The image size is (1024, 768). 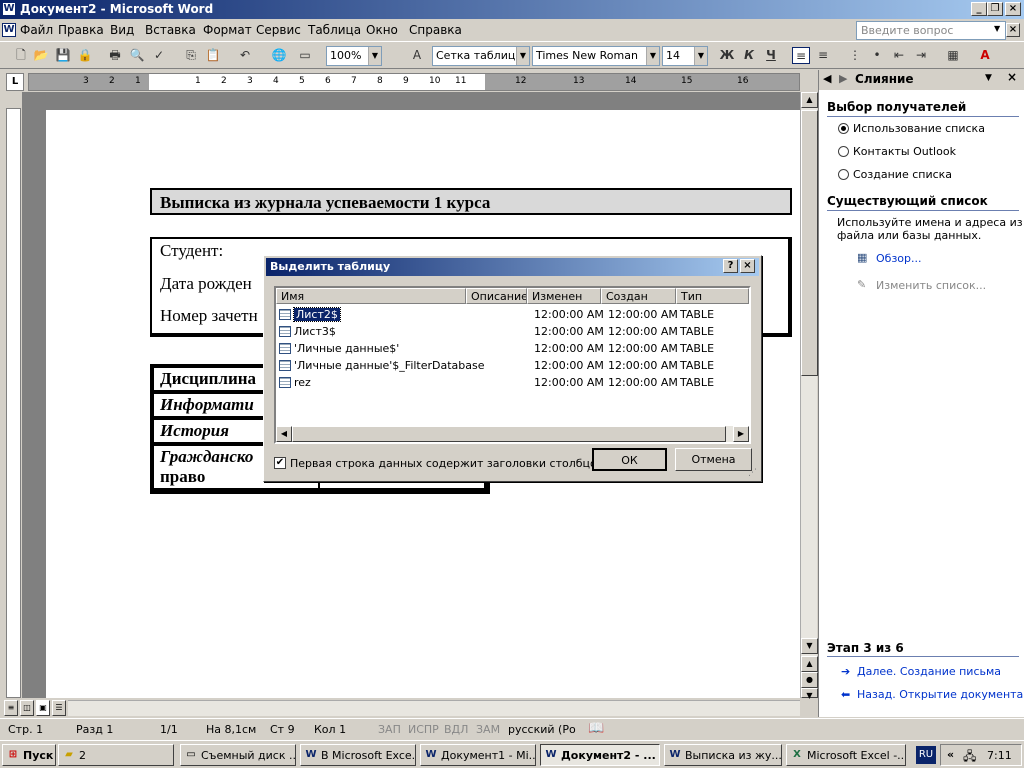 What do you see at coordinates (809, 243) in the screenshot?
I see `scroll-thumb` at bounding box center [809, 243].